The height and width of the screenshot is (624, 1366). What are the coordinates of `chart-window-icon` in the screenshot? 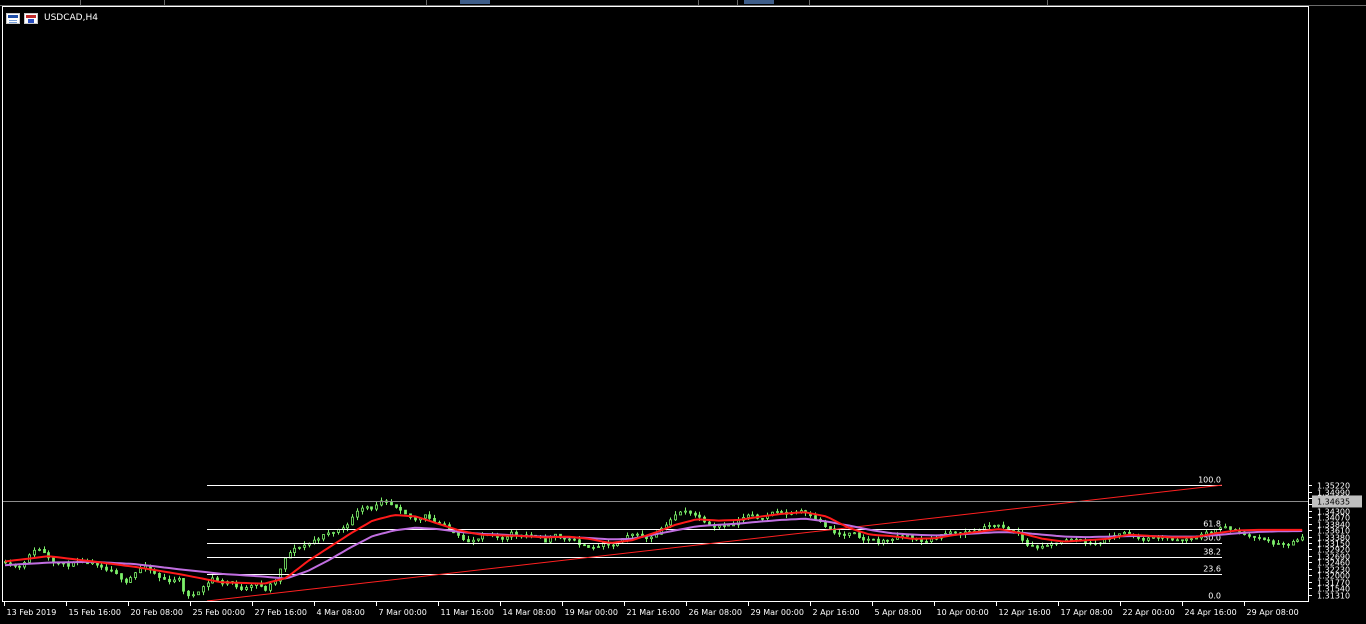 It's located at (13, 18).